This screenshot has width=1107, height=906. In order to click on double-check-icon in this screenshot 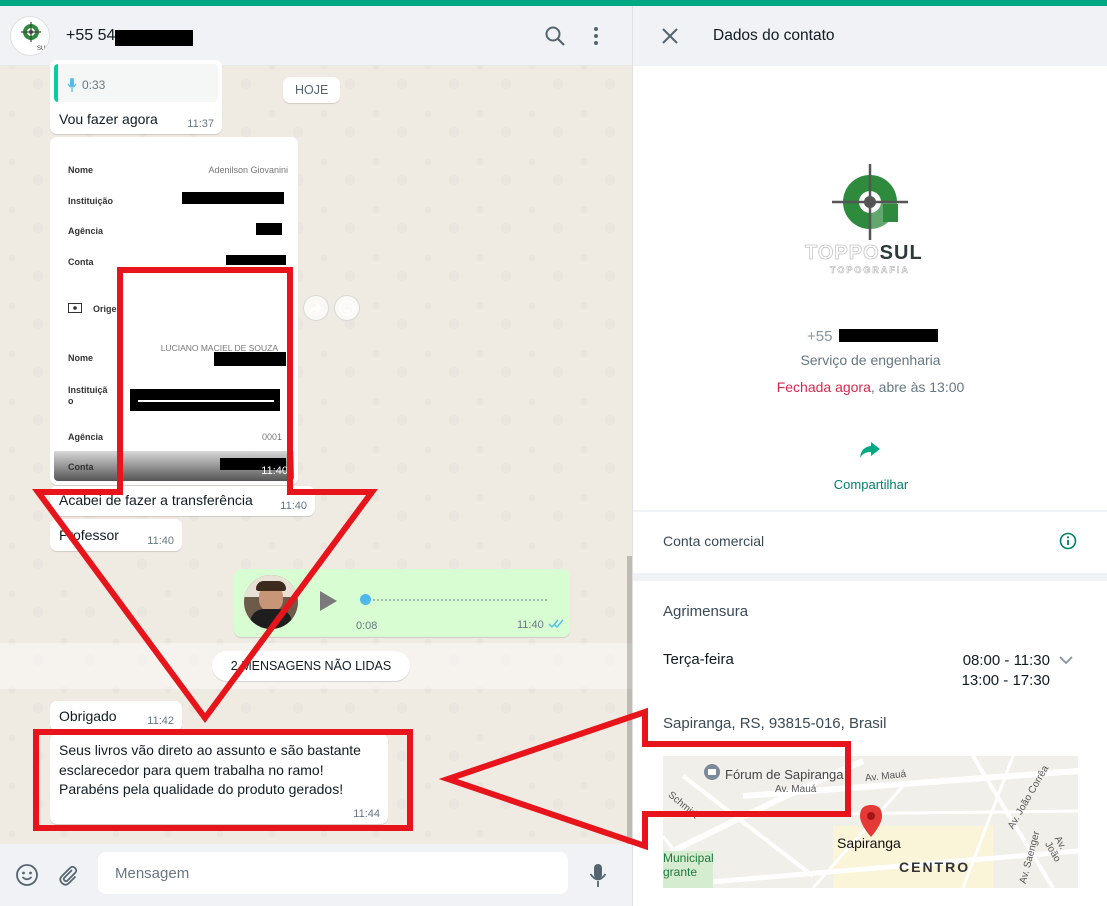, I will do `click(556, 624)`.